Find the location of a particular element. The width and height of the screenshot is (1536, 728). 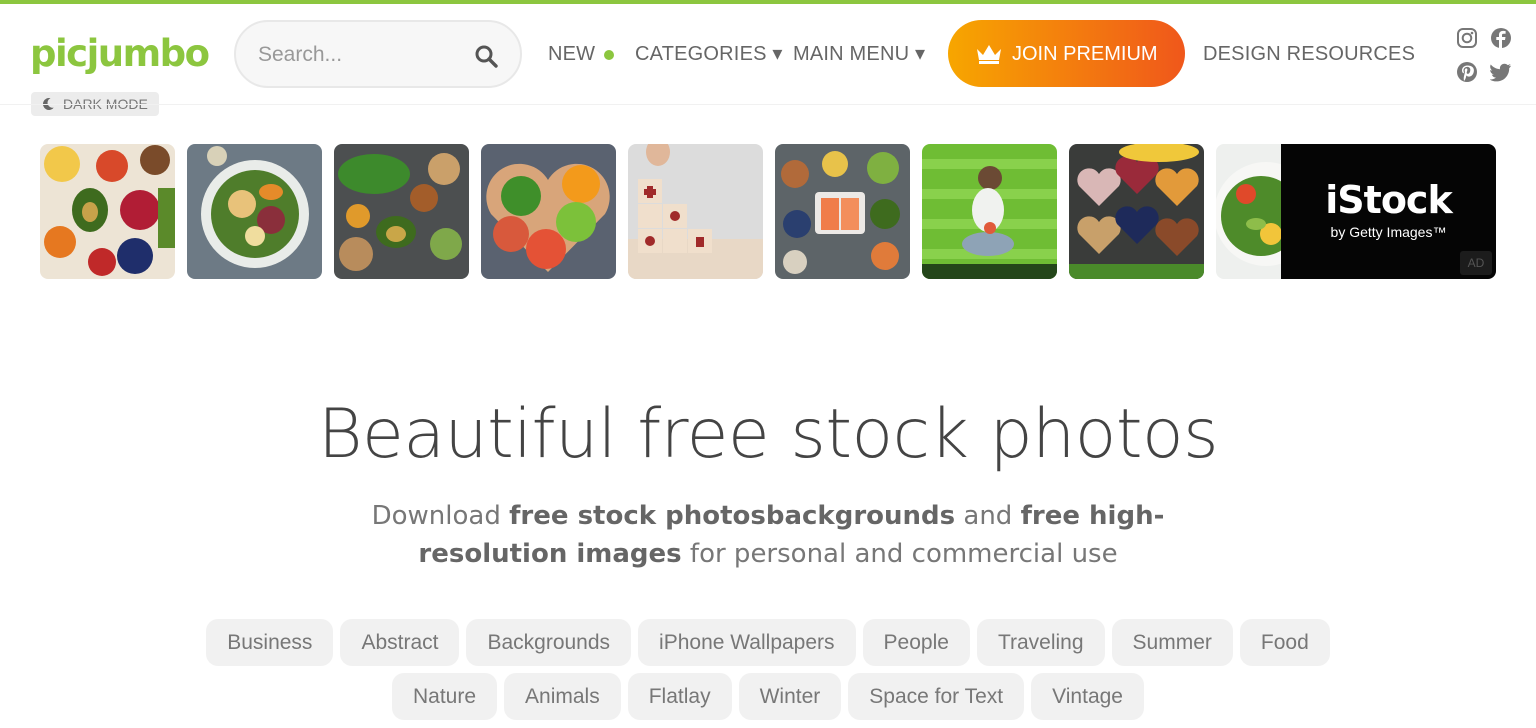

superfood-spread-image is located at coordinates (401, 211).